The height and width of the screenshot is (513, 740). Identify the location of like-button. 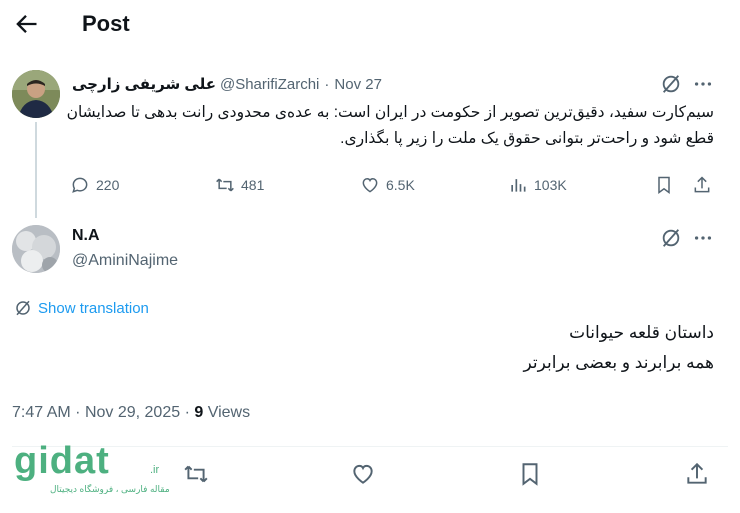
(363, 474).